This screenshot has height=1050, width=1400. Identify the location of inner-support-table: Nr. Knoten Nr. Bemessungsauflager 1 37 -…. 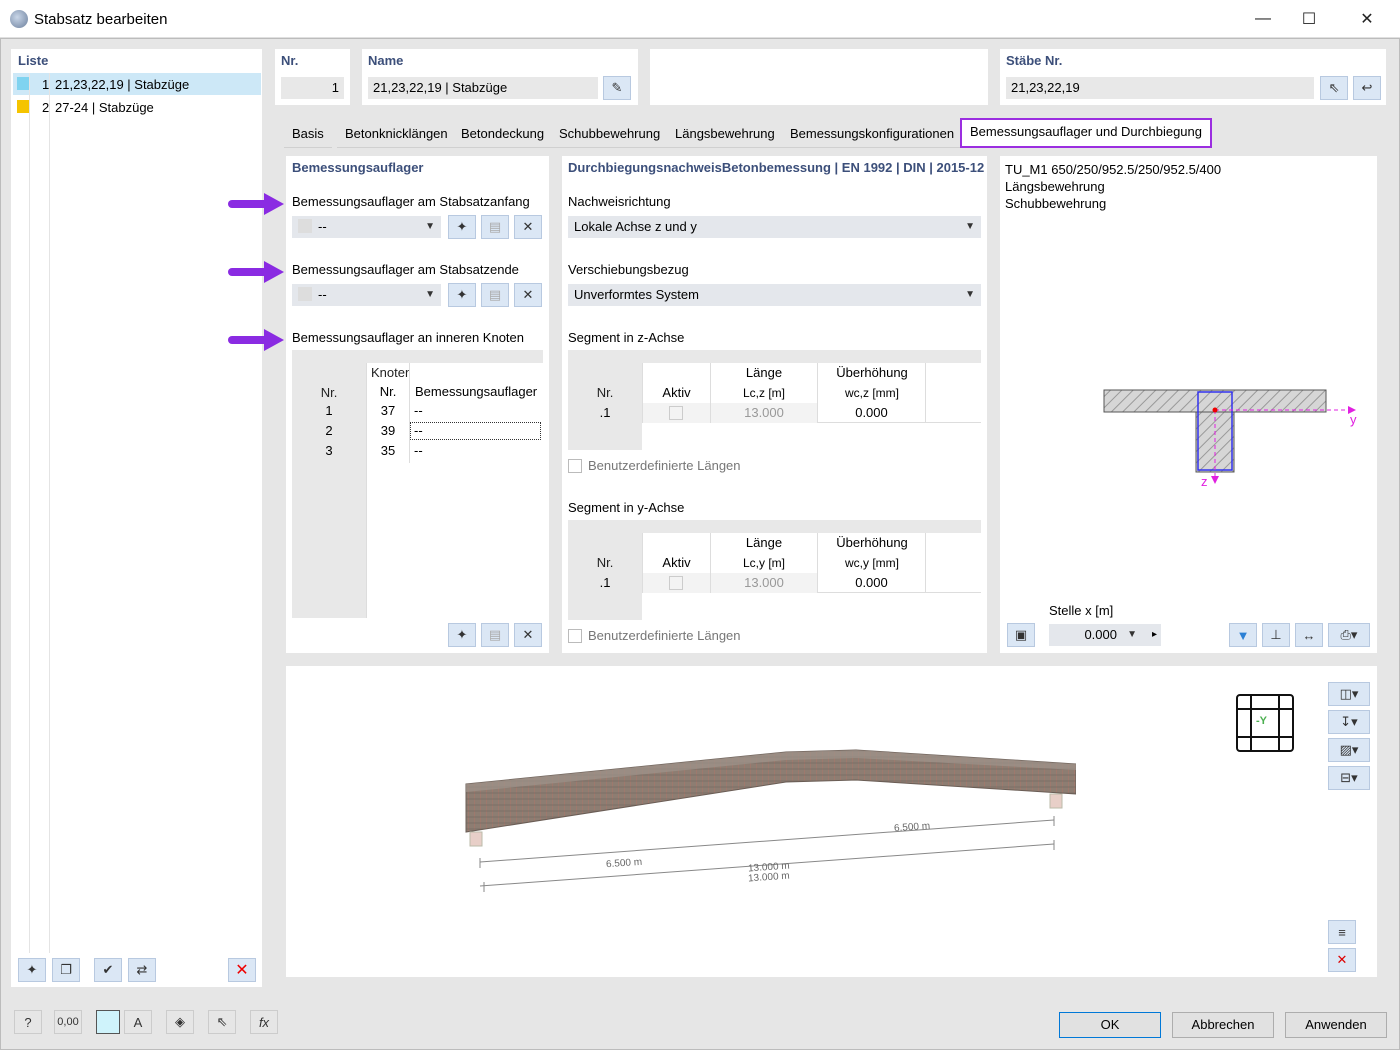
(417, 484).